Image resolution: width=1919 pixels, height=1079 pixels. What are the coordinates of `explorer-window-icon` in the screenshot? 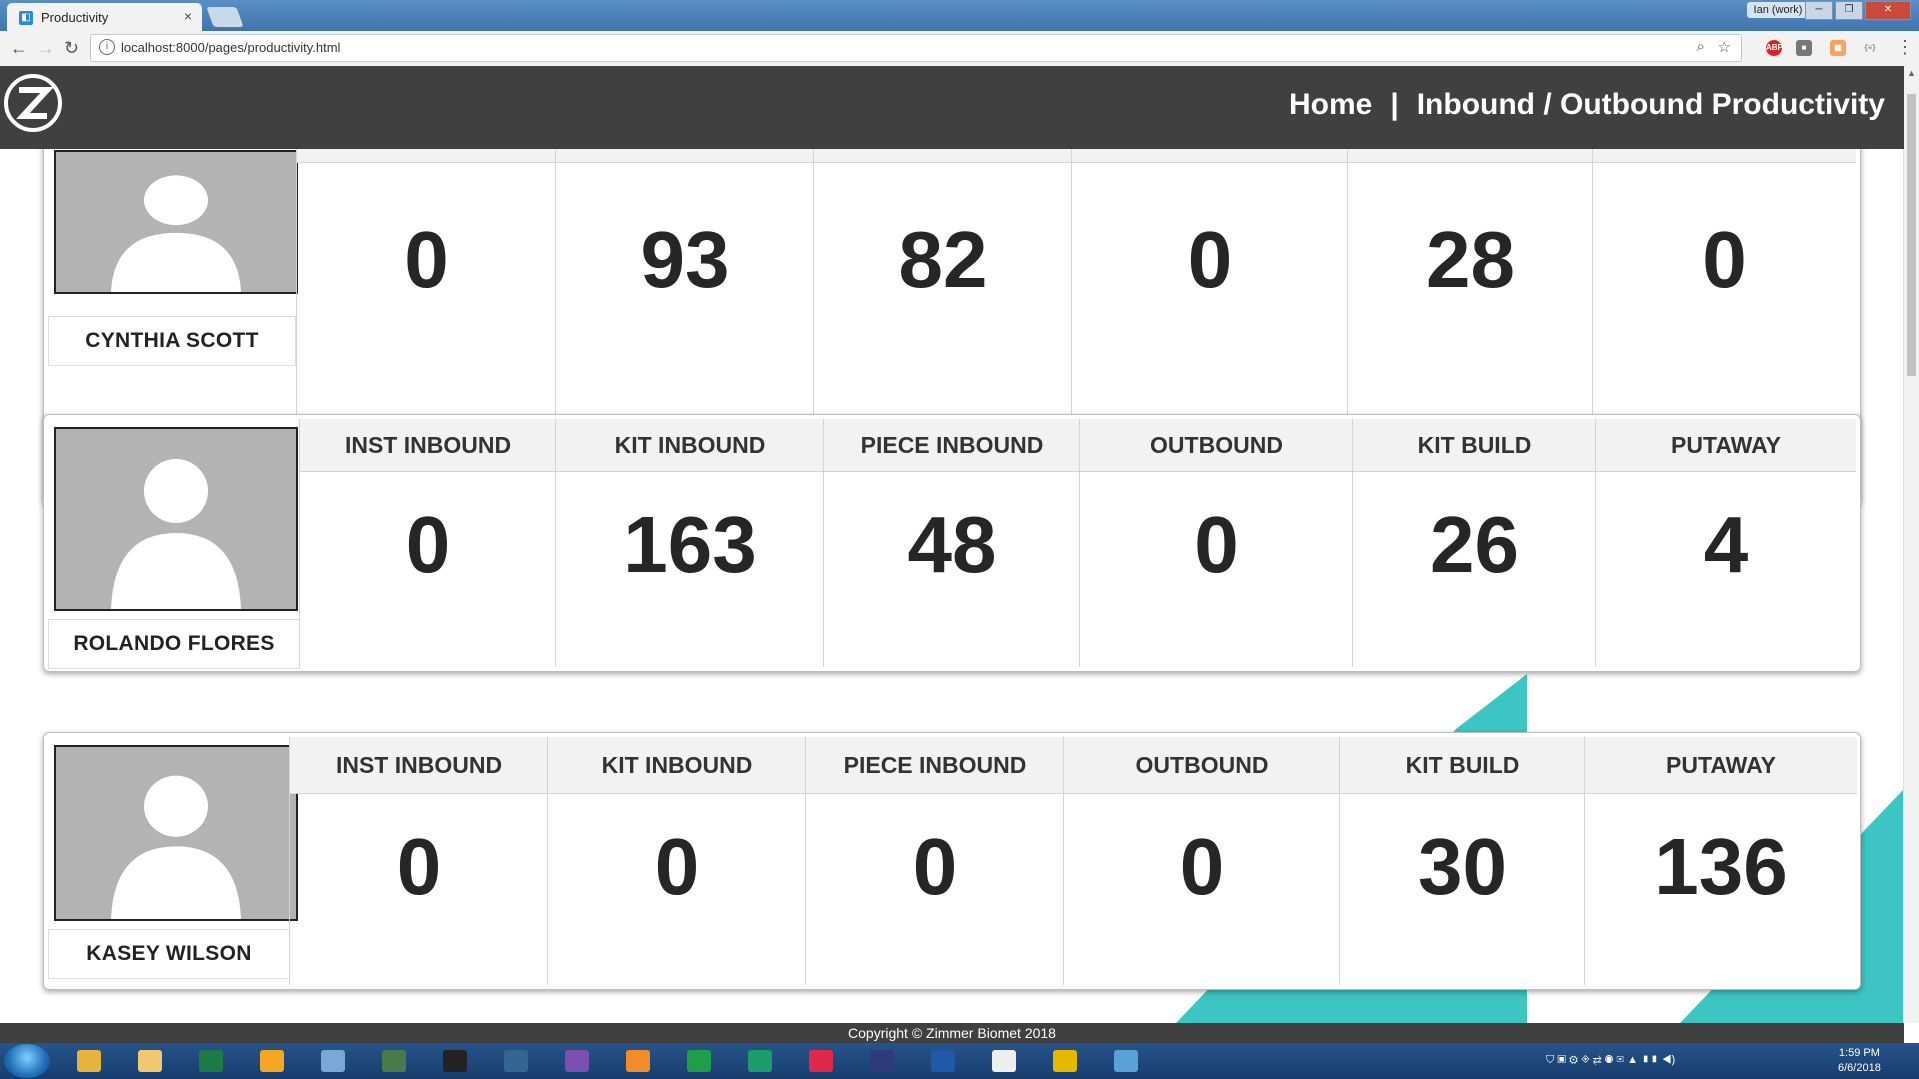 It's located at (1126, 1061).